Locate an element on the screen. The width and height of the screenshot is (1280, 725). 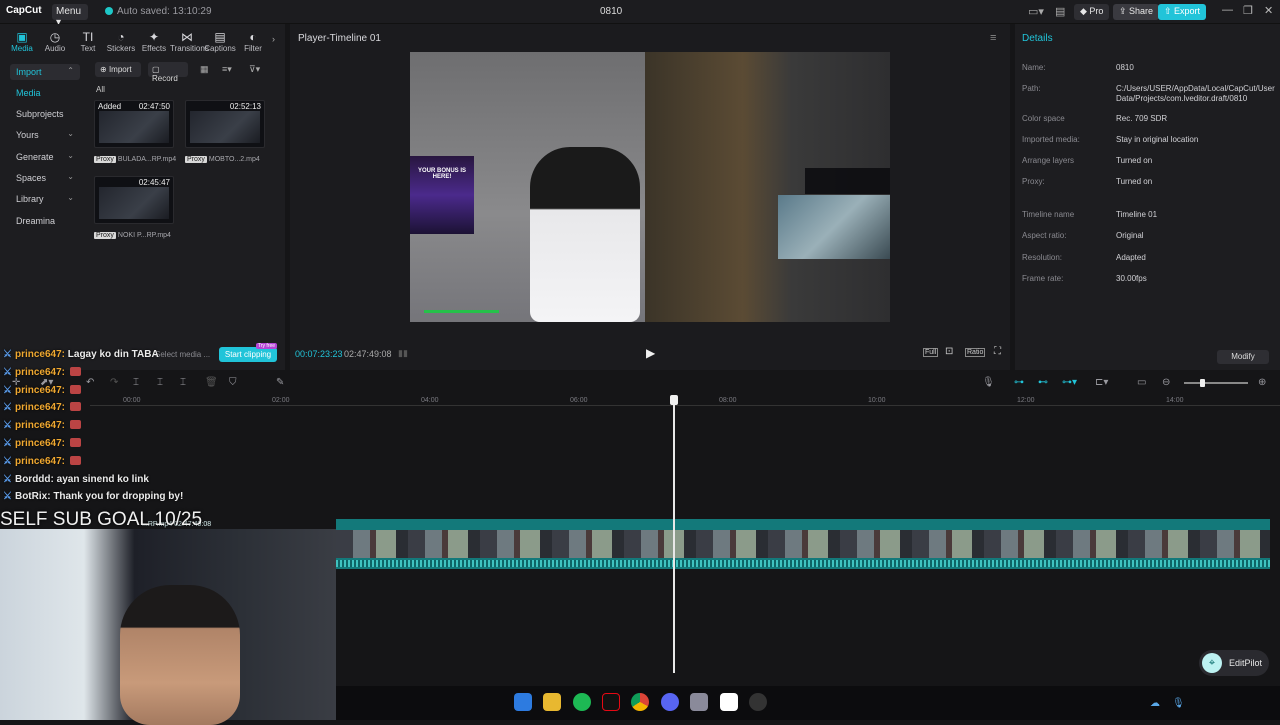
split-right-icon: ⌶ is located at coordinates (183, 382).